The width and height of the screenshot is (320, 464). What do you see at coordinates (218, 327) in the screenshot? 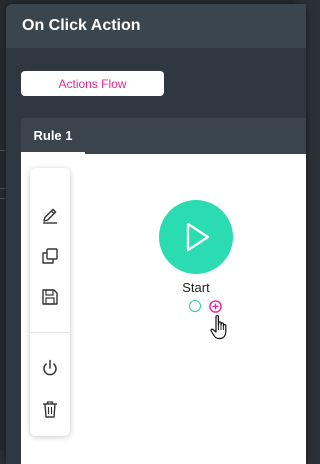
I see `hand-pointer-cursor-icon` at bounding box center [218, 327].